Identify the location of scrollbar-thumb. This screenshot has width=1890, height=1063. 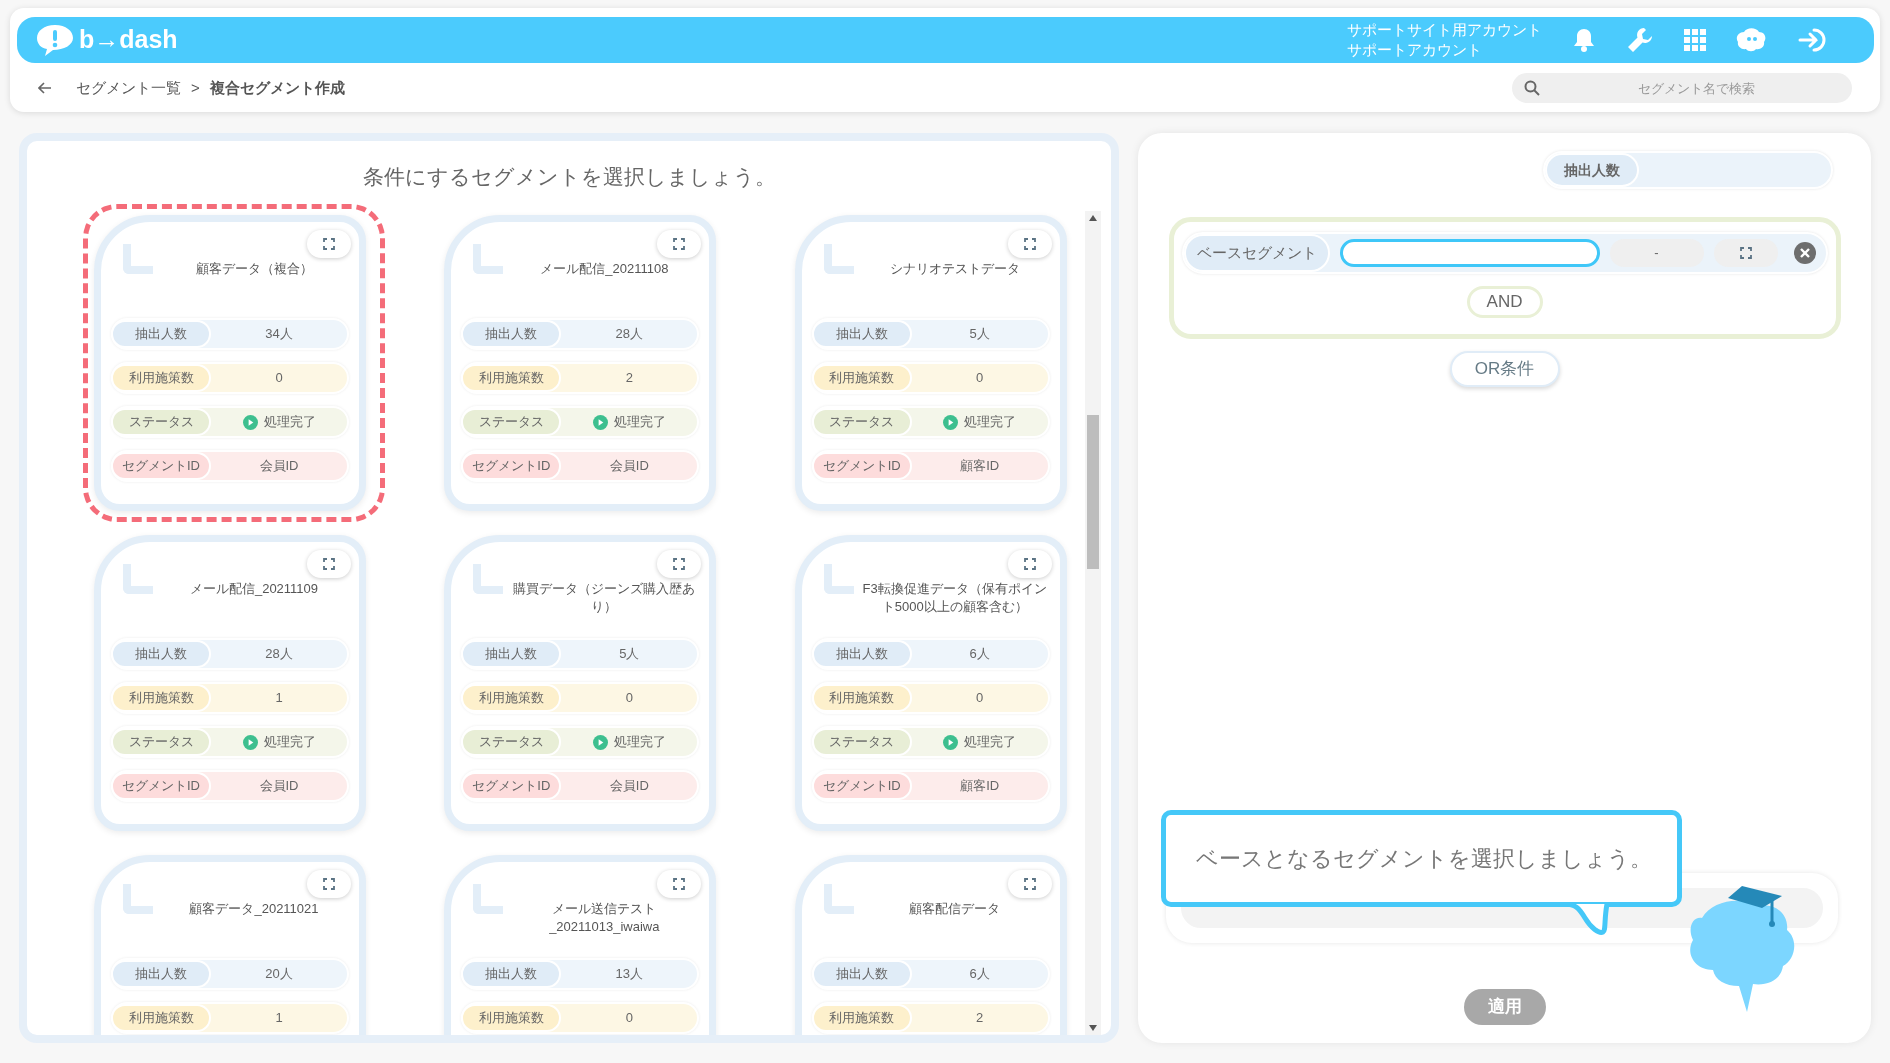
(1093, 492).